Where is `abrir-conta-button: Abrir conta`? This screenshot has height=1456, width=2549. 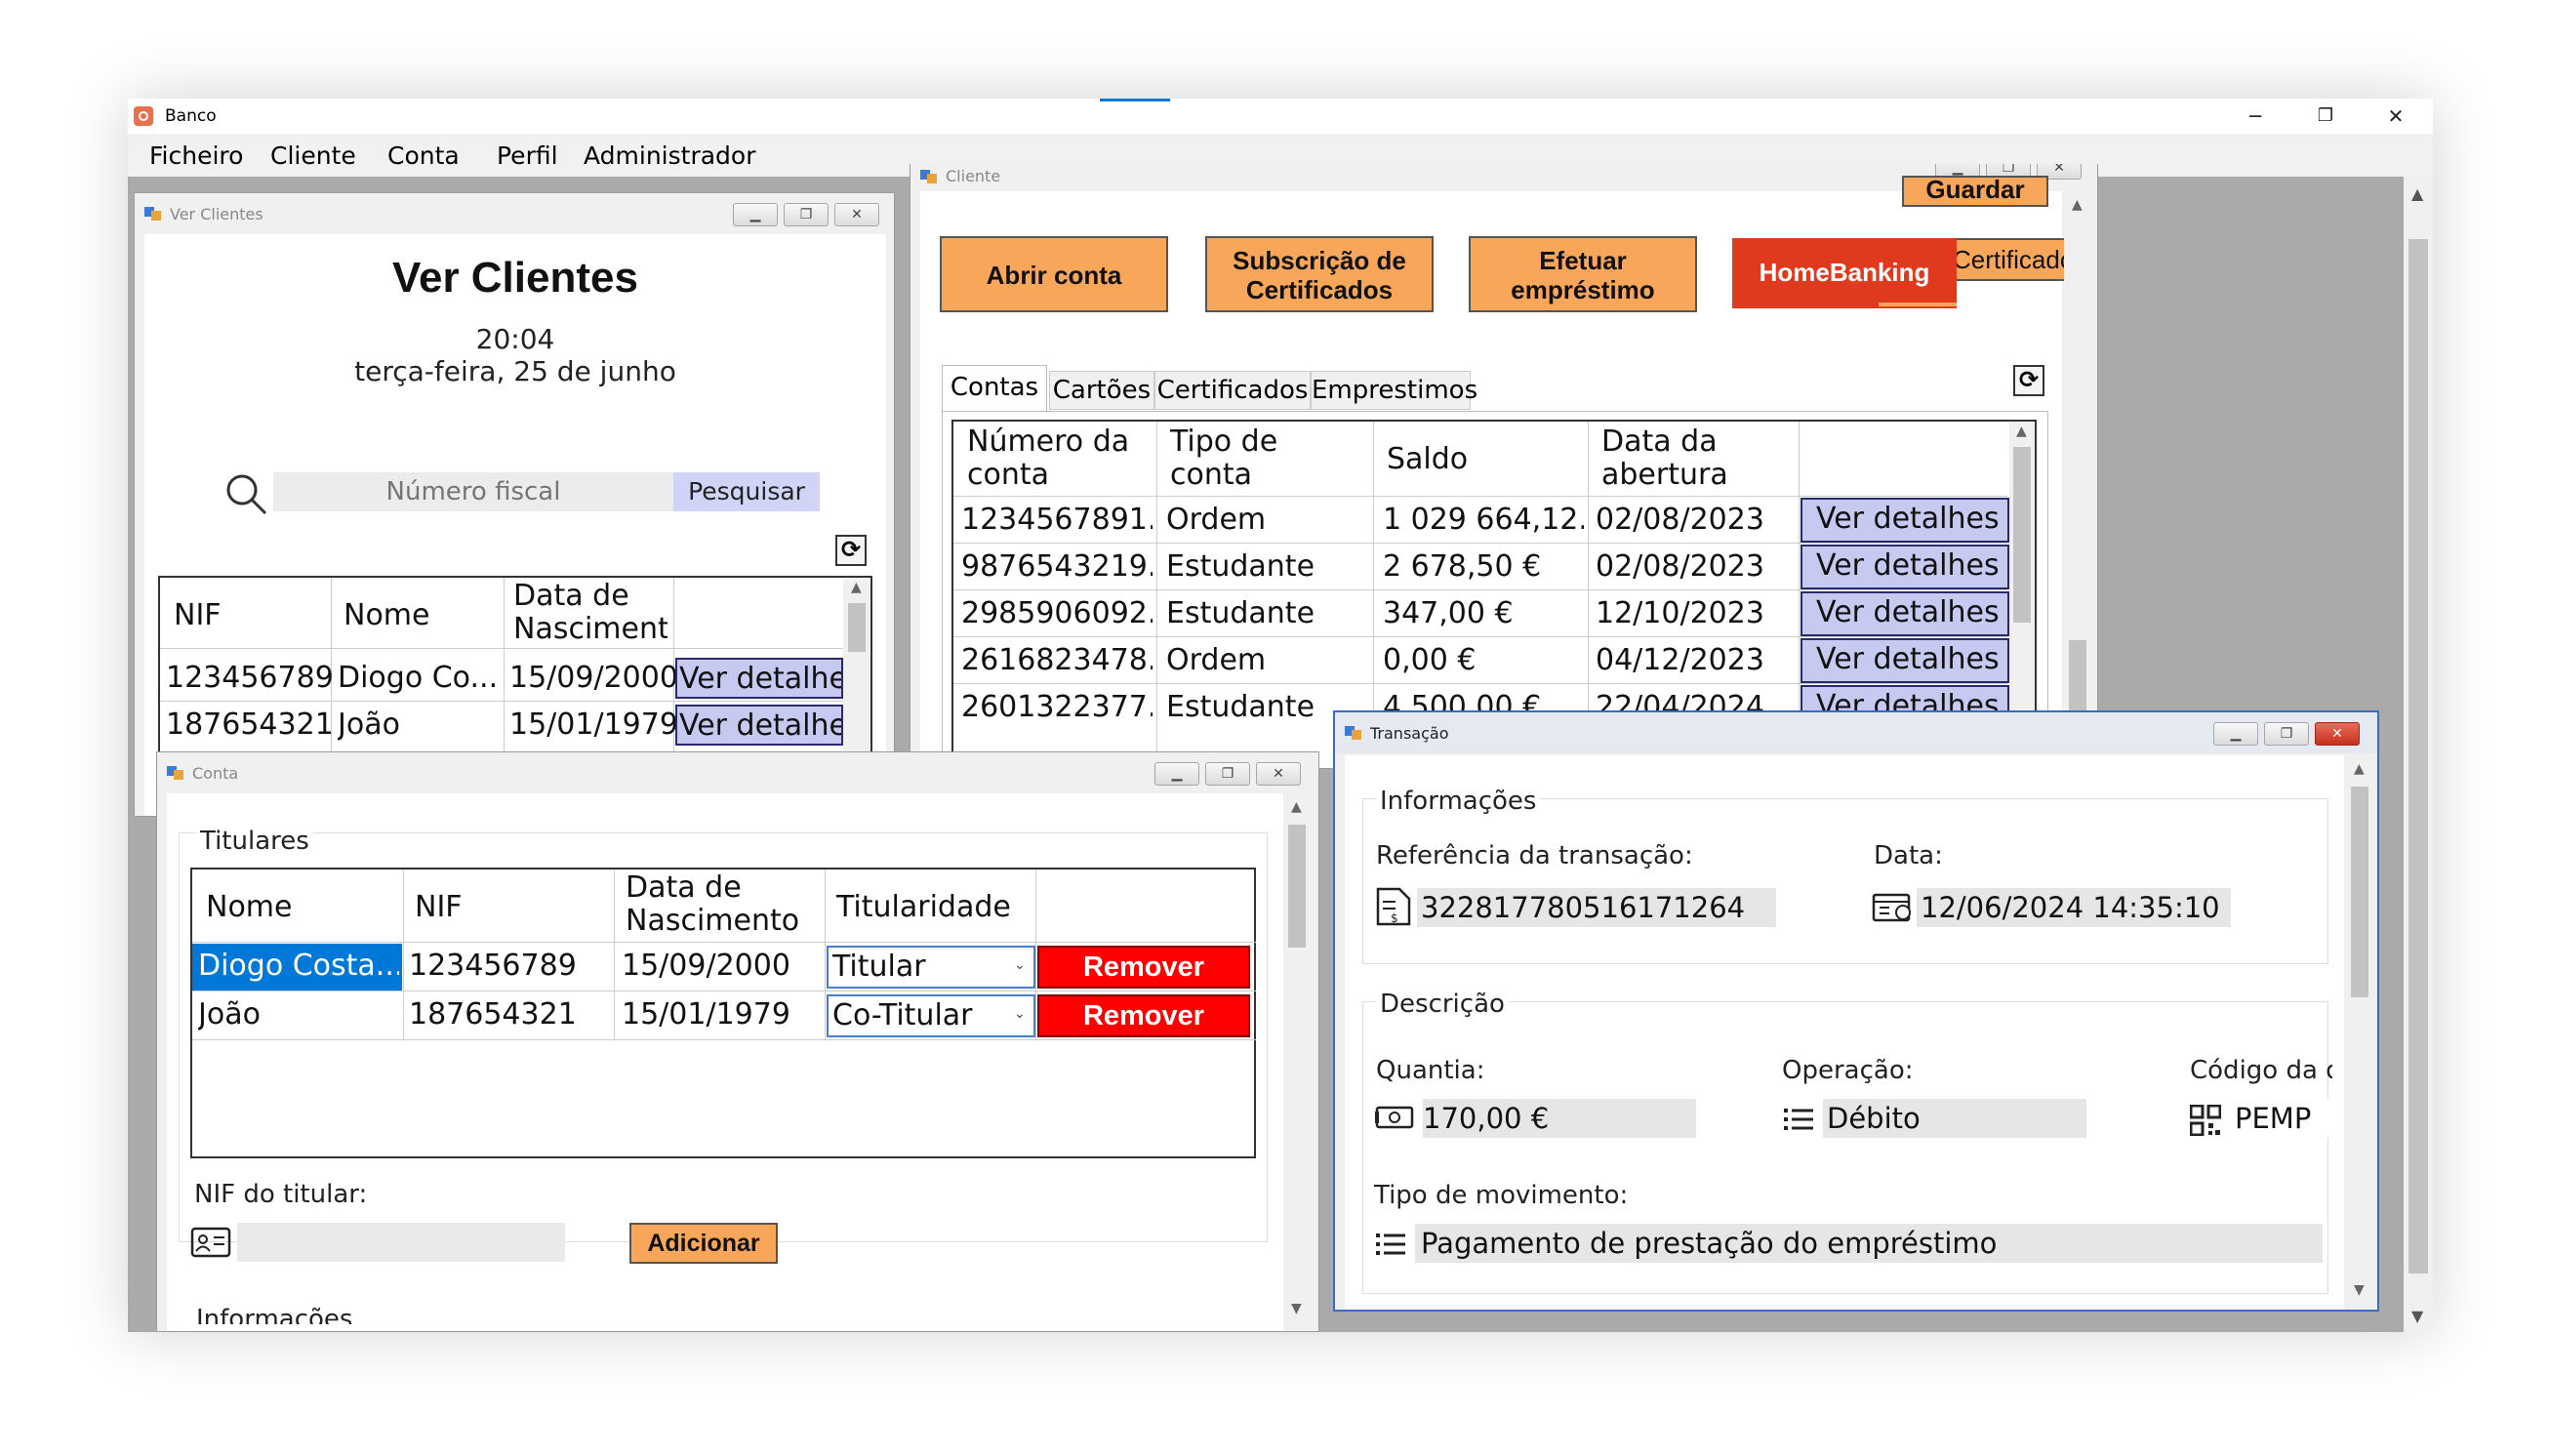
abrir-conta-button: Abrir conta is located at coordinates (1054, 274).